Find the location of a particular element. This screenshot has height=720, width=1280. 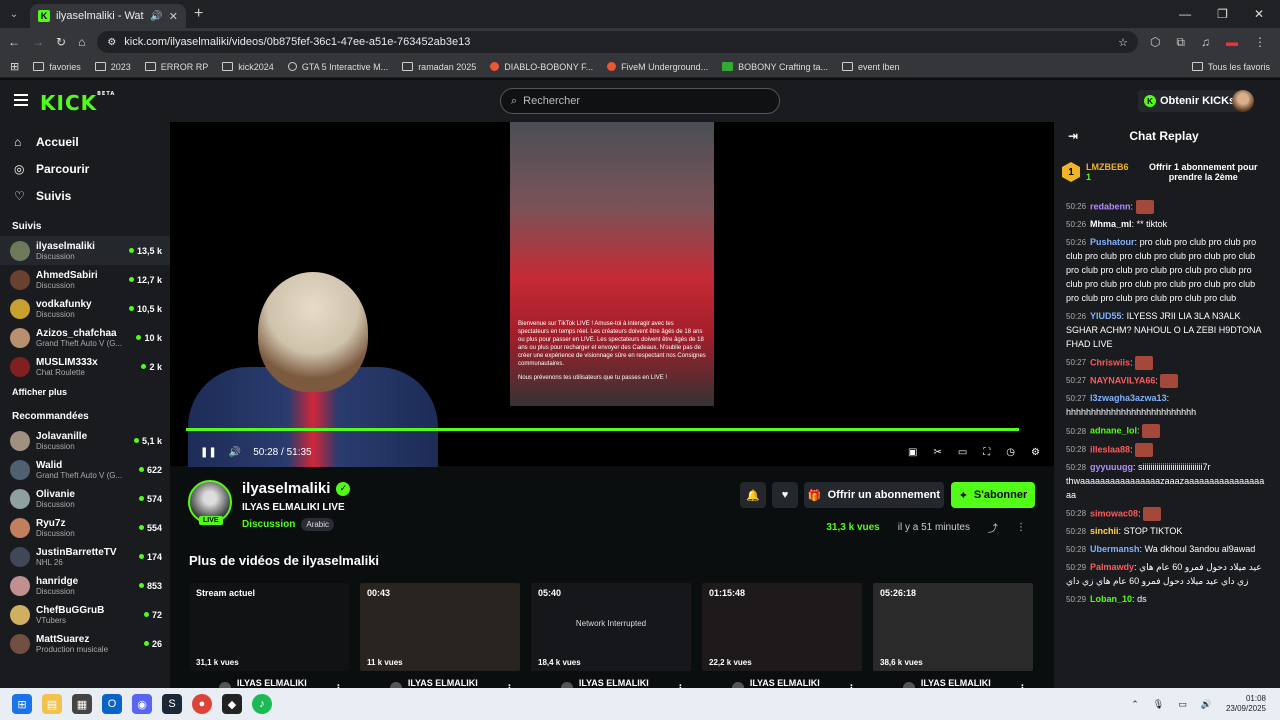

sidebar-channel: ChefBuGGruB VTubers 72 is located at coordinates (85, 614).